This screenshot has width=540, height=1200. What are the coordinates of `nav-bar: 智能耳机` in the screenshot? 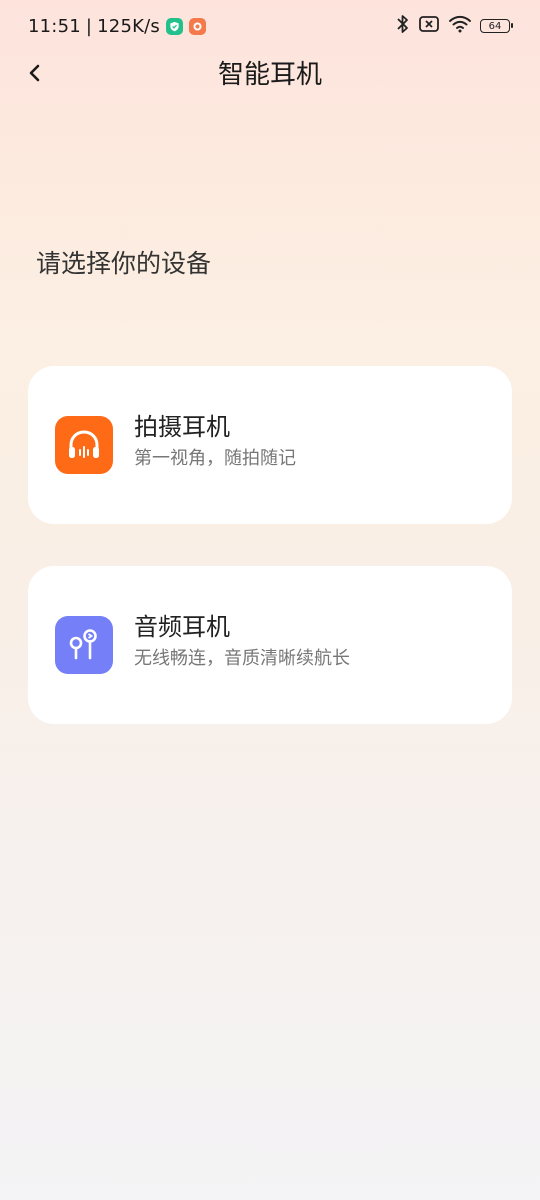 It's located at (270, 75).